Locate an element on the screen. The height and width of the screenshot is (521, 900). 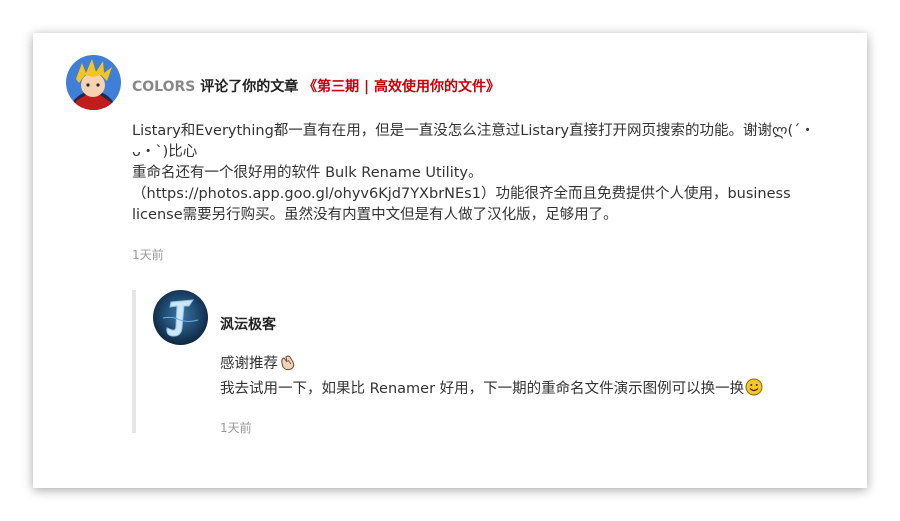
clap-icon is located at coordinates (287, 366).